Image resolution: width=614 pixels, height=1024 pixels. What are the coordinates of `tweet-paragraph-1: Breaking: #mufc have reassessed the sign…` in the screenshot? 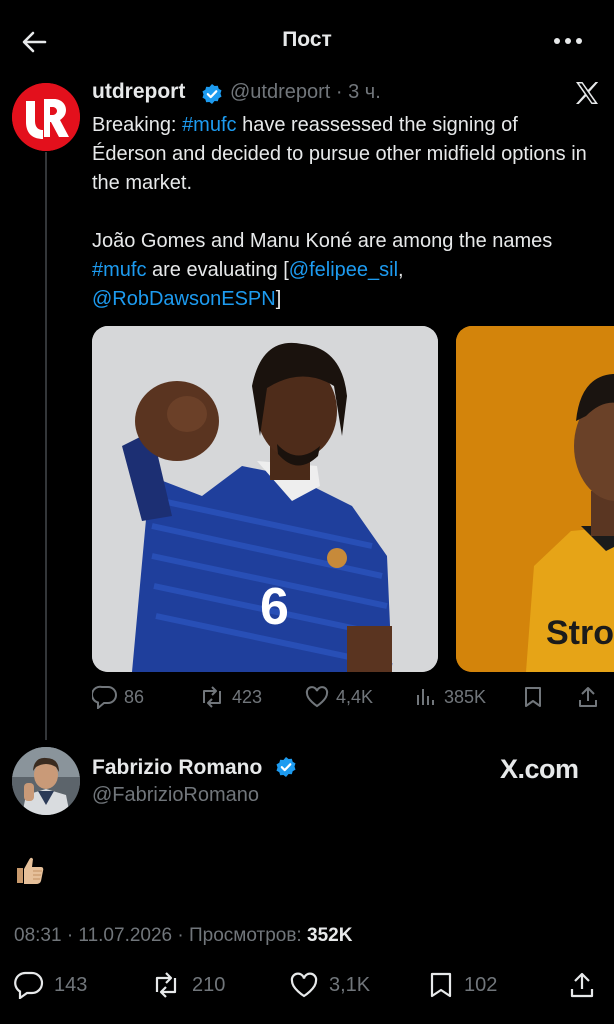 It's located at (344, 154).